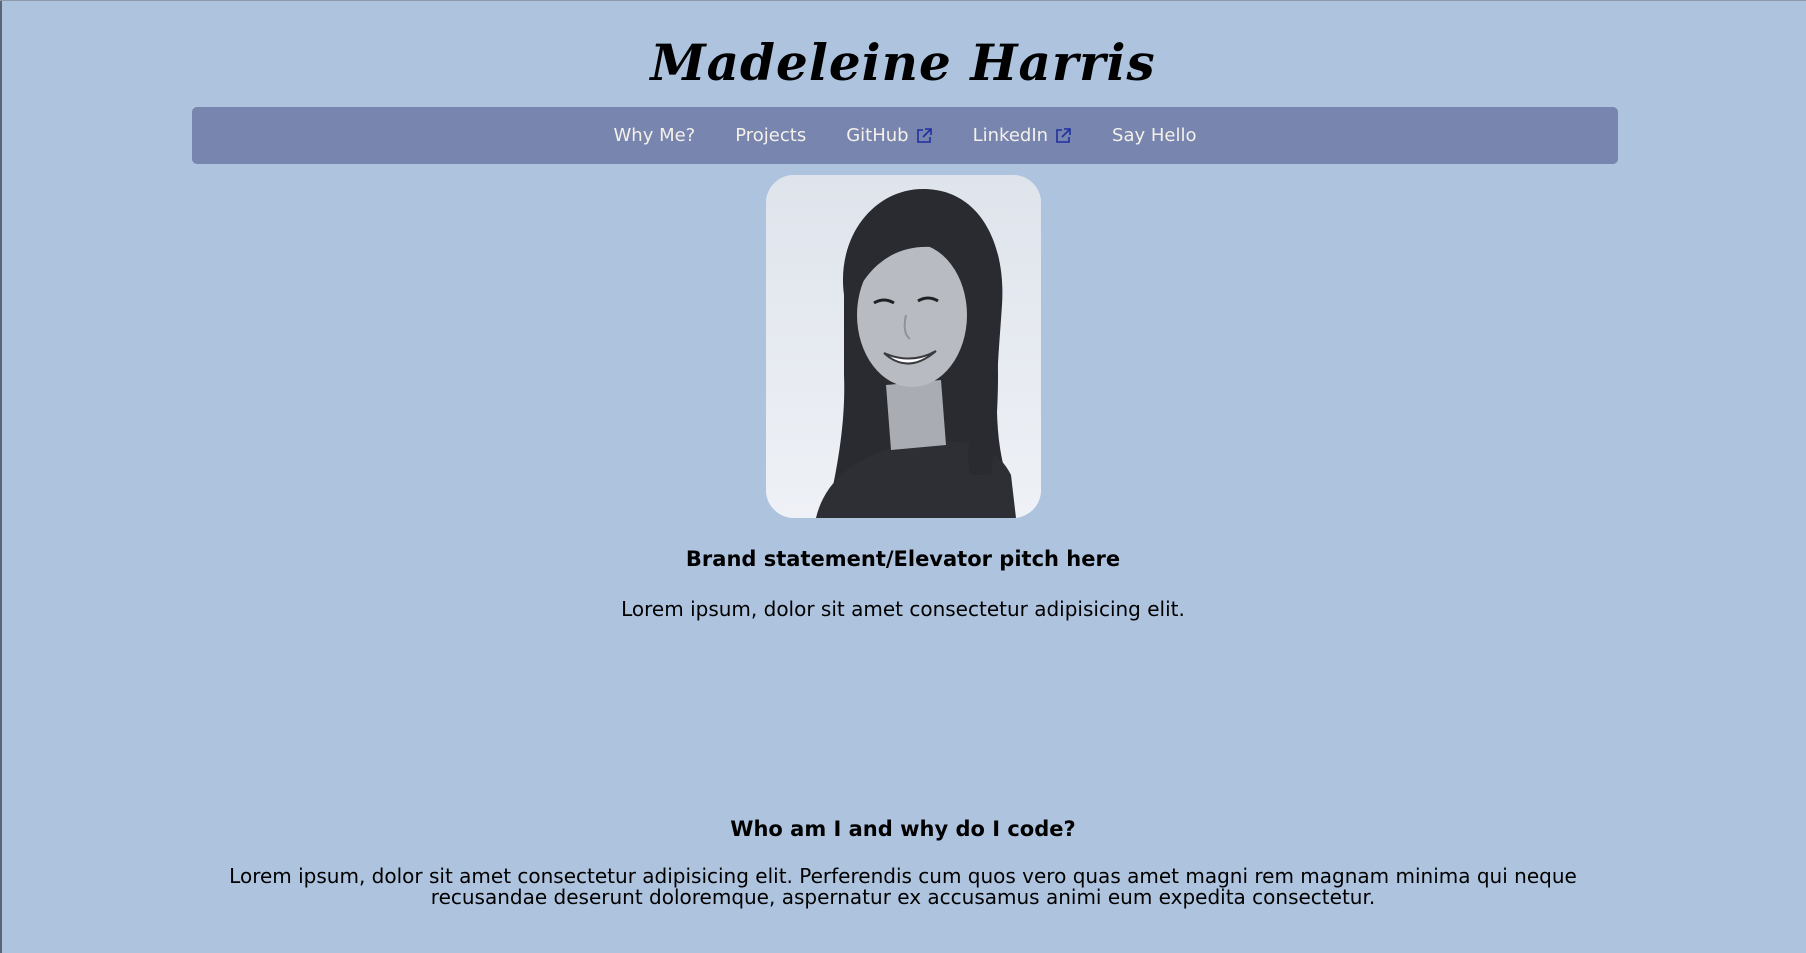 The image size is (1806, 953). I want to click on nav-link-label: Say Hello, so click(1154, 135).